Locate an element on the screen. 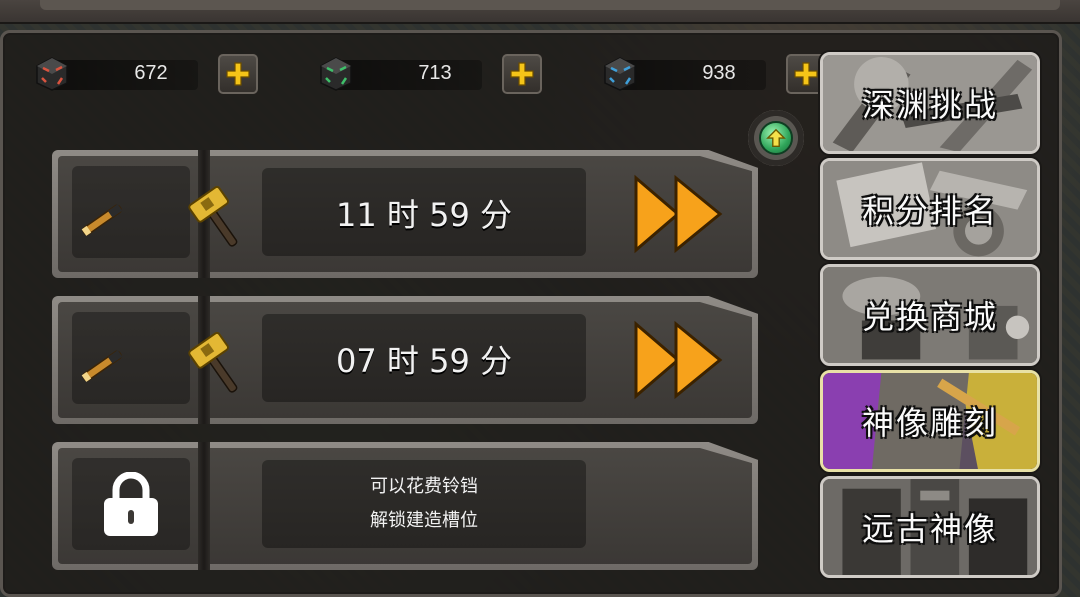  slot-divider is located at coordinates (204, 506).